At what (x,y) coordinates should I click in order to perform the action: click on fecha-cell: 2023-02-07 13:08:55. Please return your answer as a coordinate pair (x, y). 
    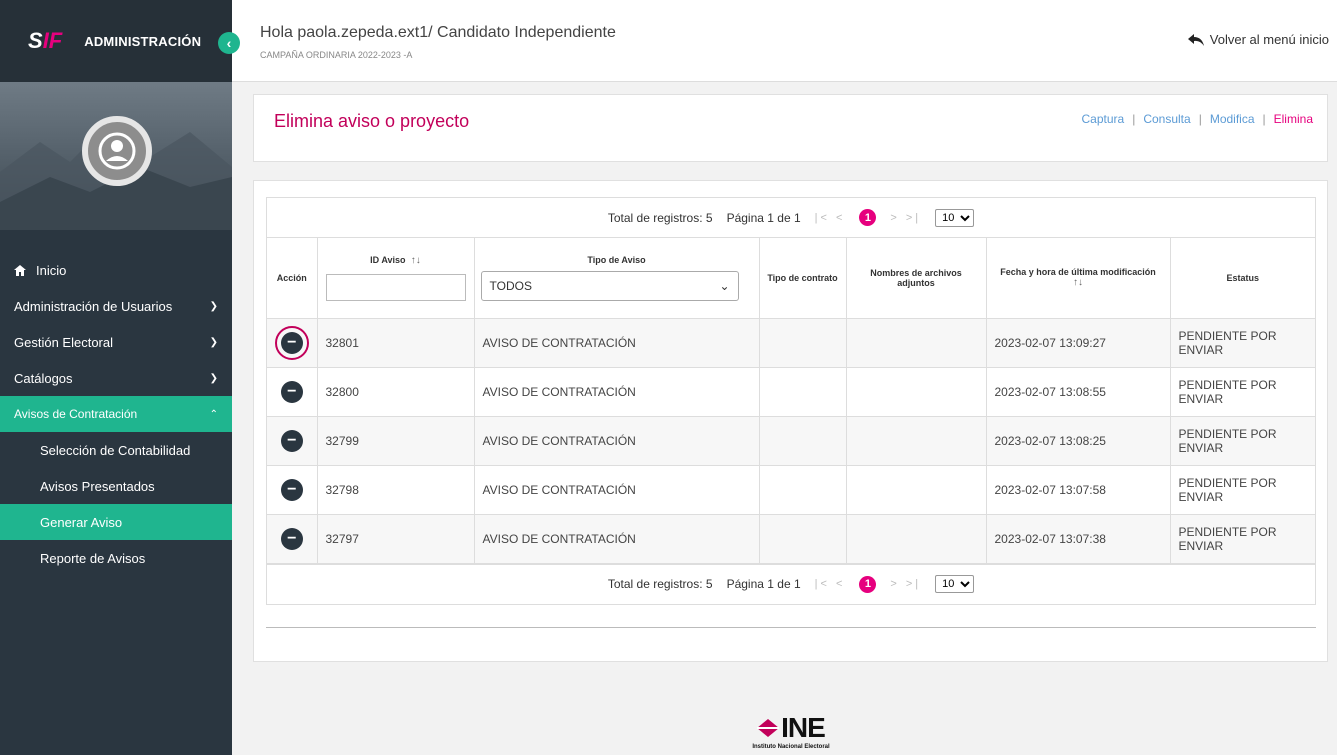
    Looking at the image, I should click on (1078, 392).